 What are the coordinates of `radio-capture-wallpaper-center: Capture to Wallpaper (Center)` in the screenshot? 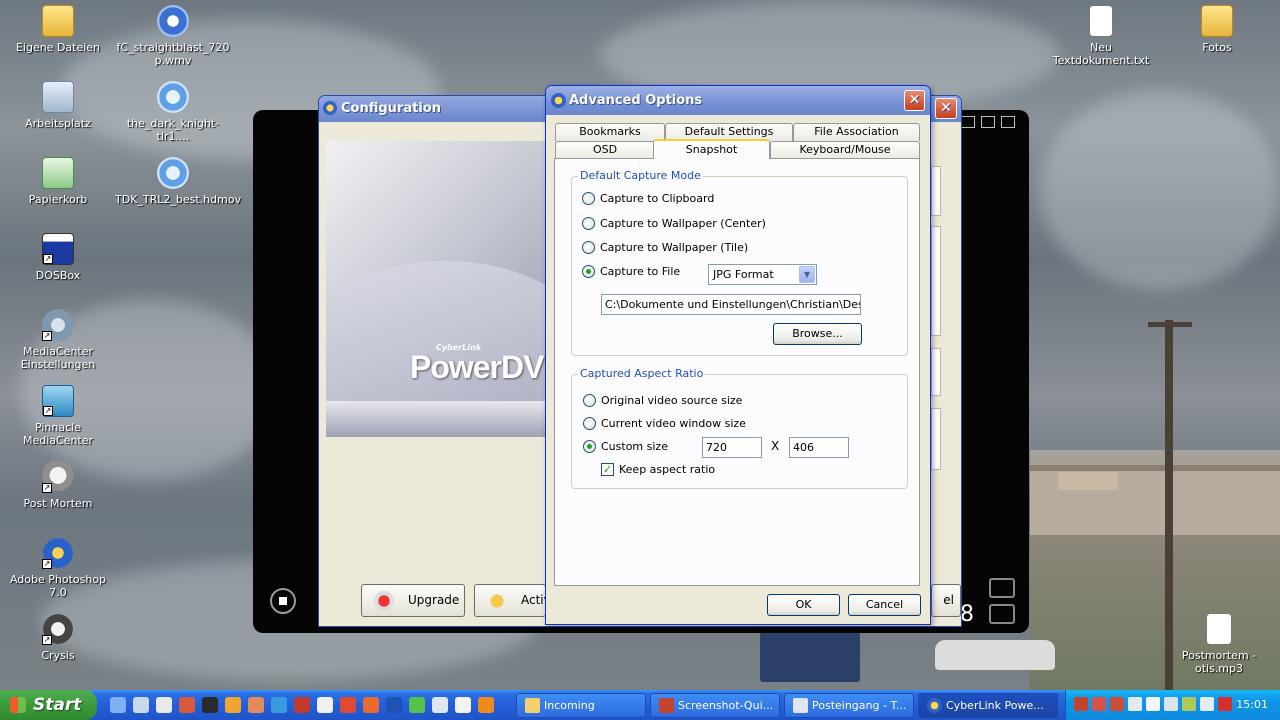 It's located at (674, 223).